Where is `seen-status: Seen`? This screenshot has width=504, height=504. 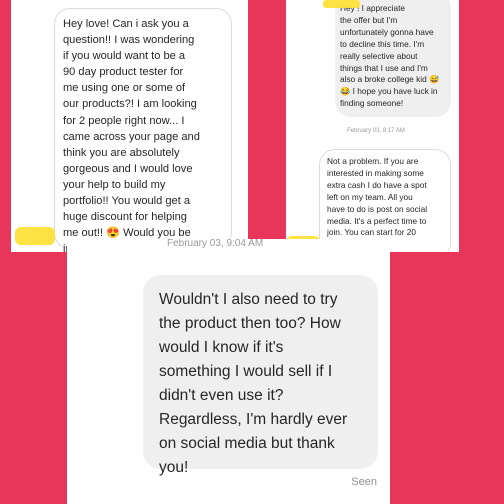 seen-status: Seen is located at coordinates (364, 482).